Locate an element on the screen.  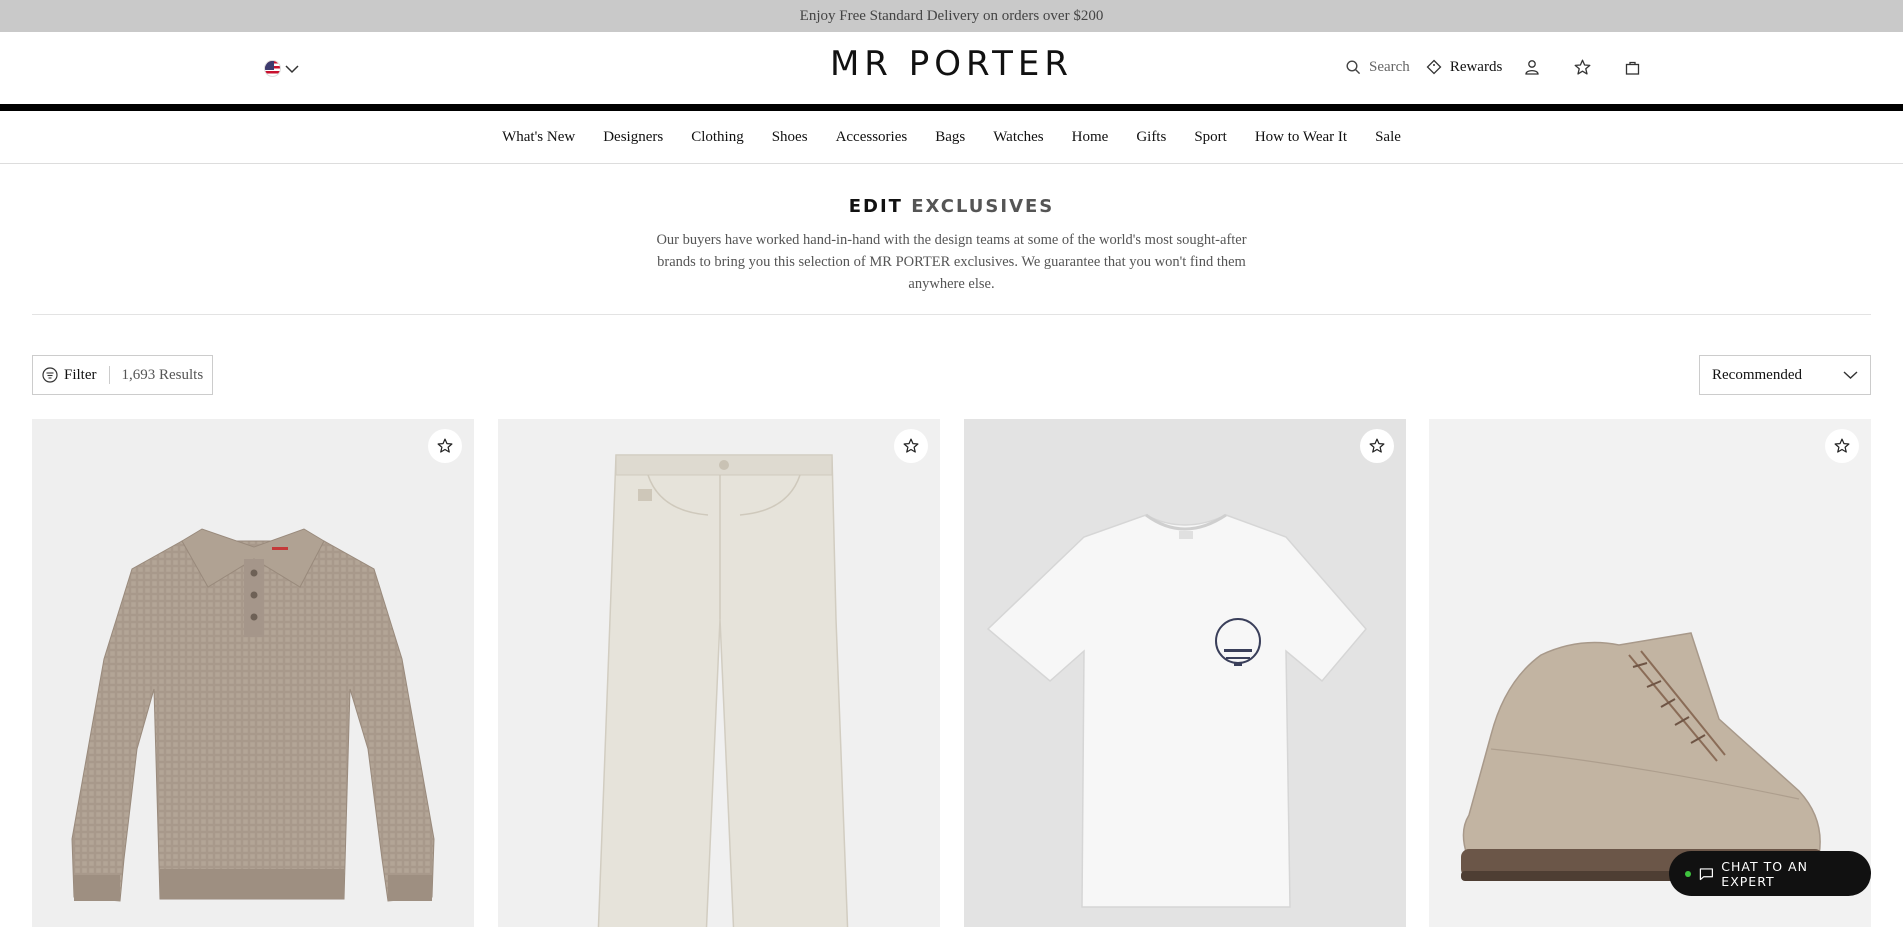
account-icon is located at coordinates (1532, 67).